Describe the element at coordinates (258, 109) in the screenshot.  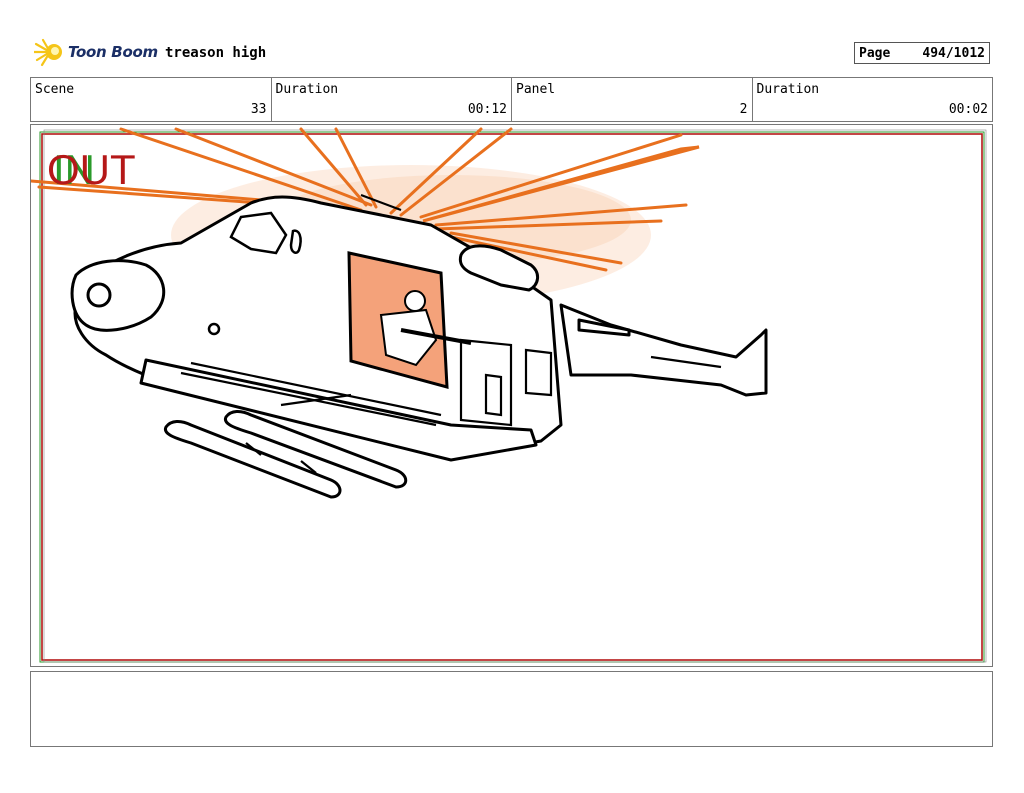
I see `scene-value: 33` at that location.